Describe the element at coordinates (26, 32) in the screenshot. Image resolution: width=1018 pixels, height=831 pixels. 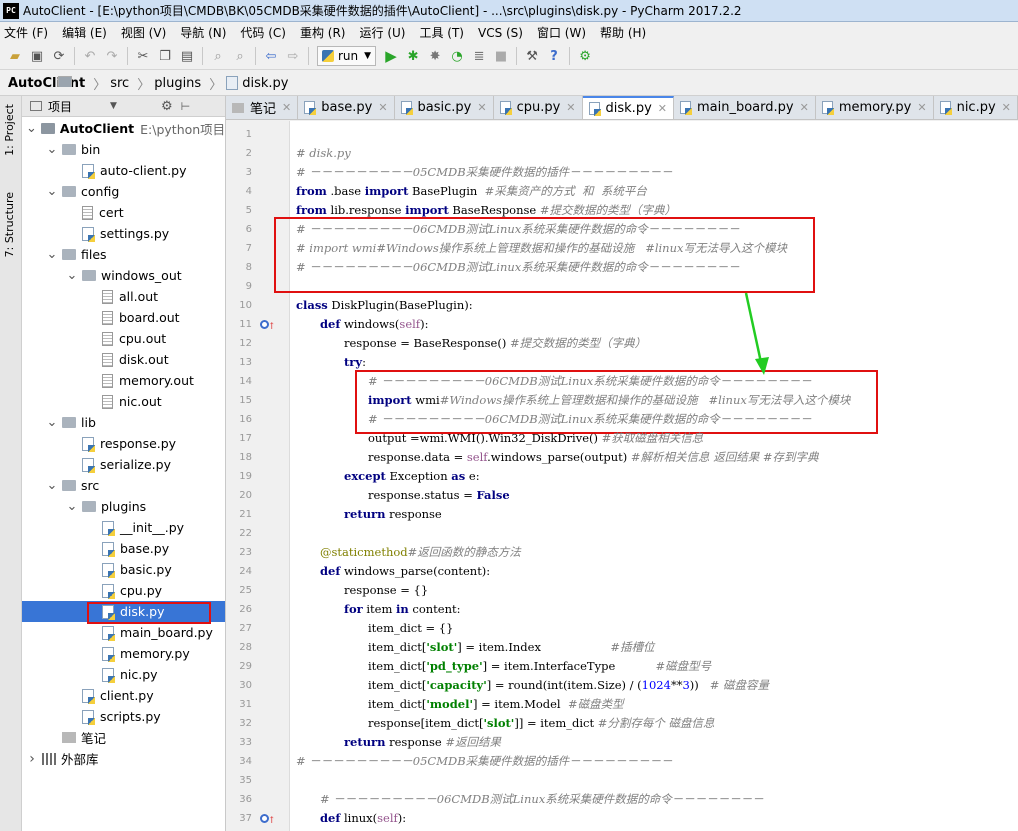
I see `menu-file: 文件 (F)` at that location.